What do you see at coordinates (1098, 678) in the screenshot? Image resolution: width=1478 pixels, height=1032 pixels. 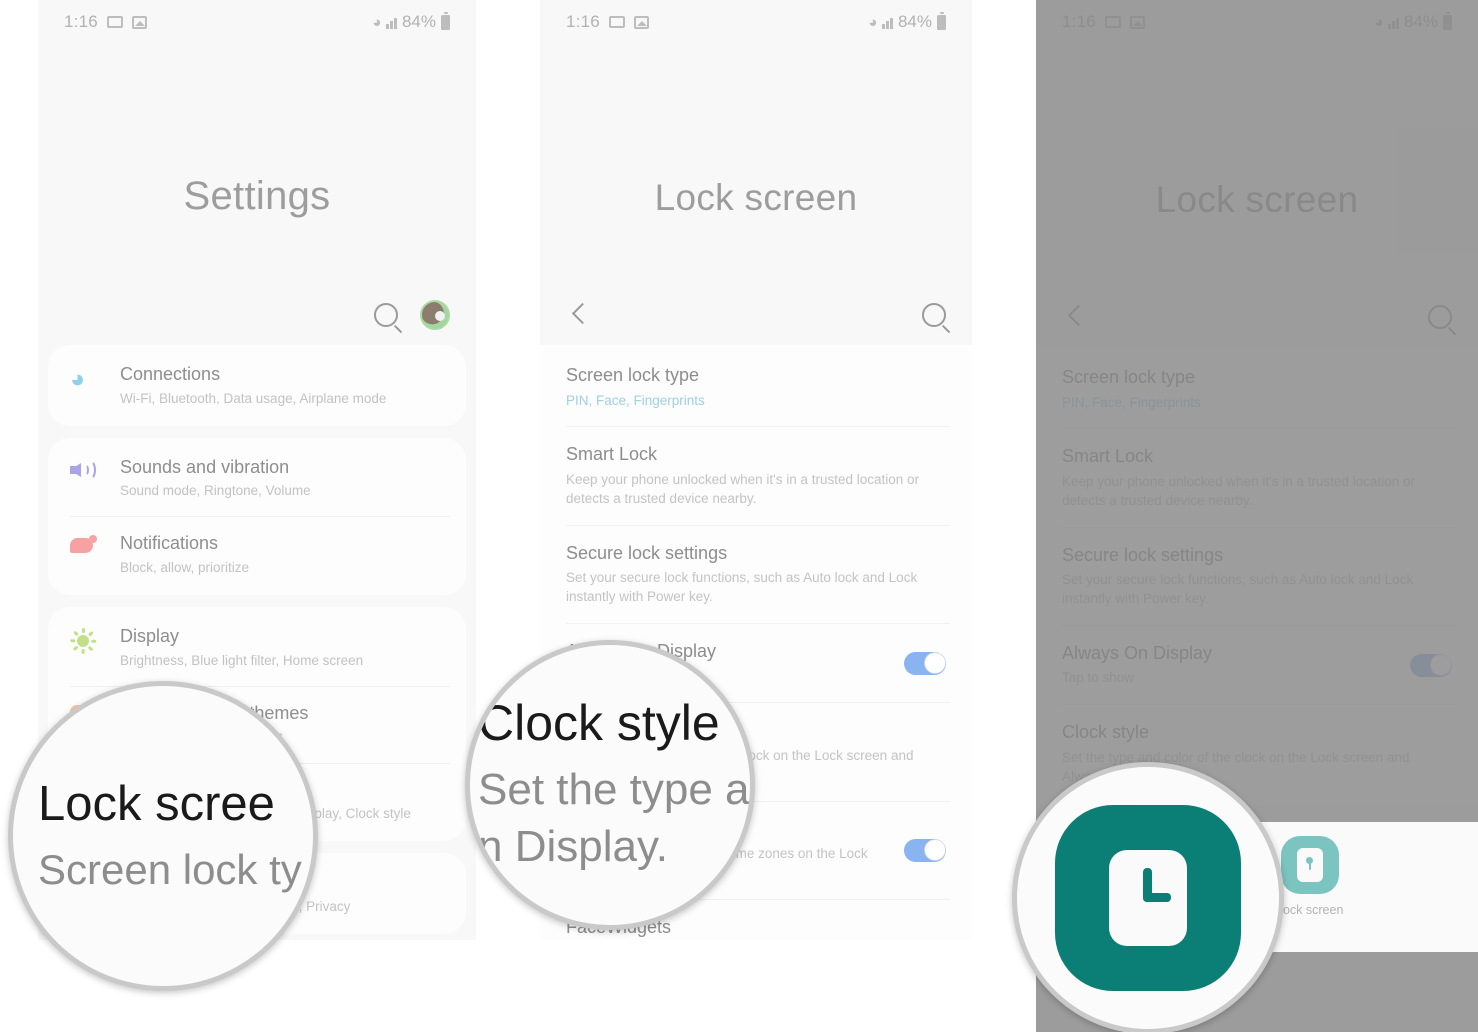 I see `row-subtitle: Tap to show` at bounding box center [1098, 678].